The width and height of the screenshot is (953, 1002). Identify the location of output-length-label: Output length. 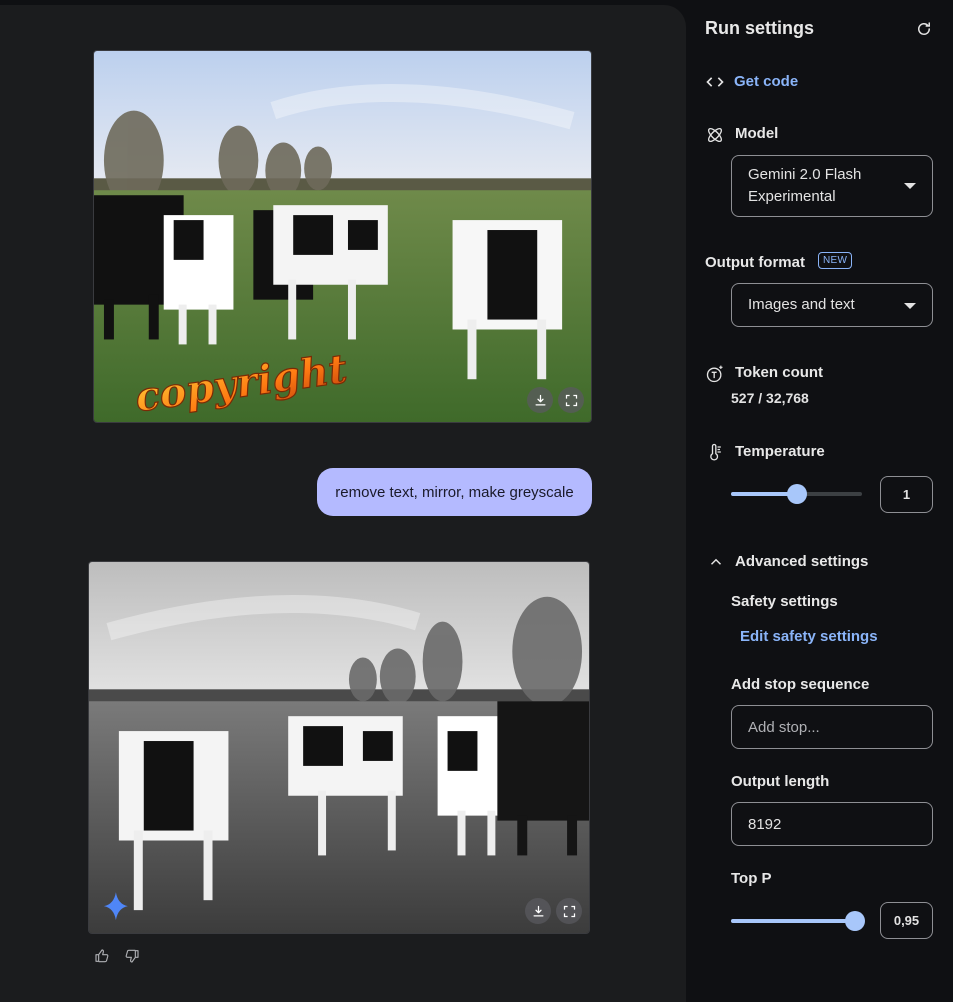
(780, 781).